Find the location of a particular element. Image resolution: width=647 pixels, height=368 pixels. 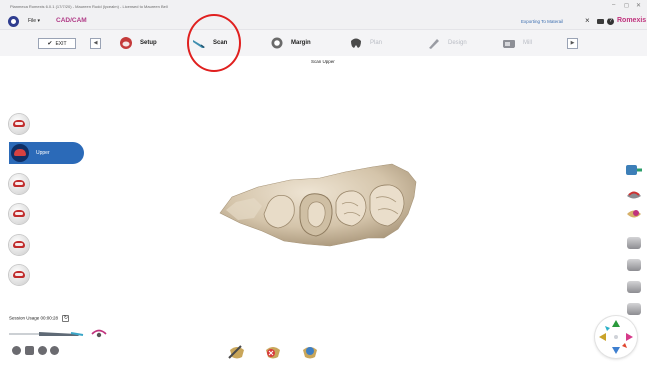

lower-jaw-icon is located at coordinates (19, 183).